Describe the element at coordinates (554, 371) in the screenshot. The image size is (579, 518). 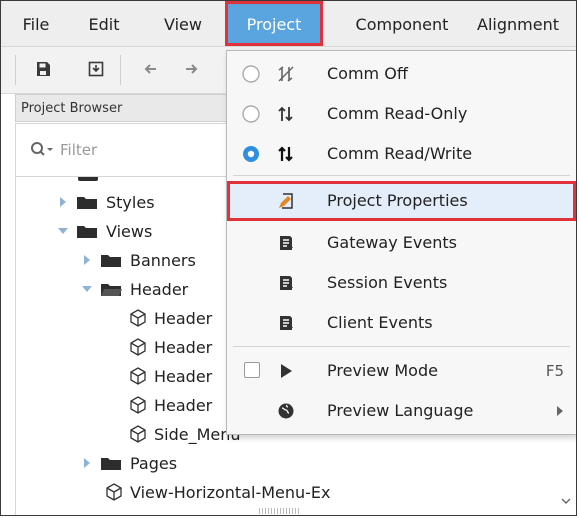
I see `keyboard-shortcut: F5` at that location.